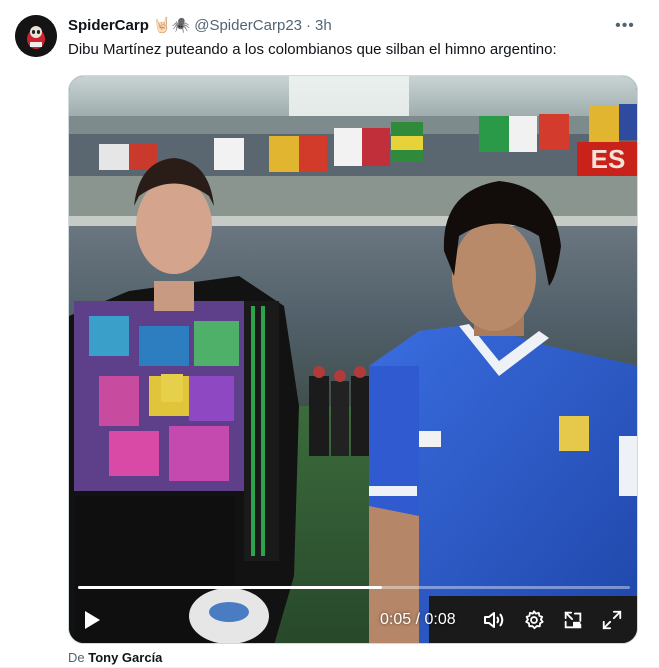 This screenshot has height=668, width=660. Describe the element at coordinates (92, 620) in the screenshot. I see `play-icon` at that location.